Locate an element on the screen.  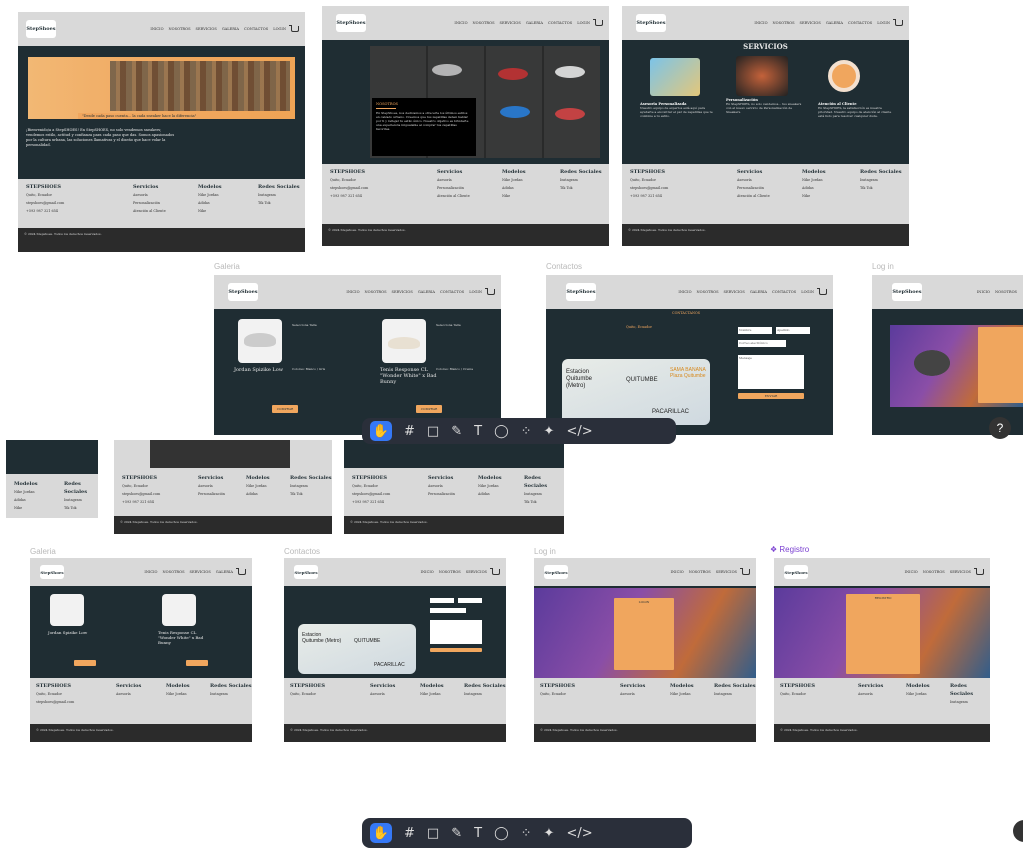
nombre-field: Nombre is located at coordinates (755, 330).